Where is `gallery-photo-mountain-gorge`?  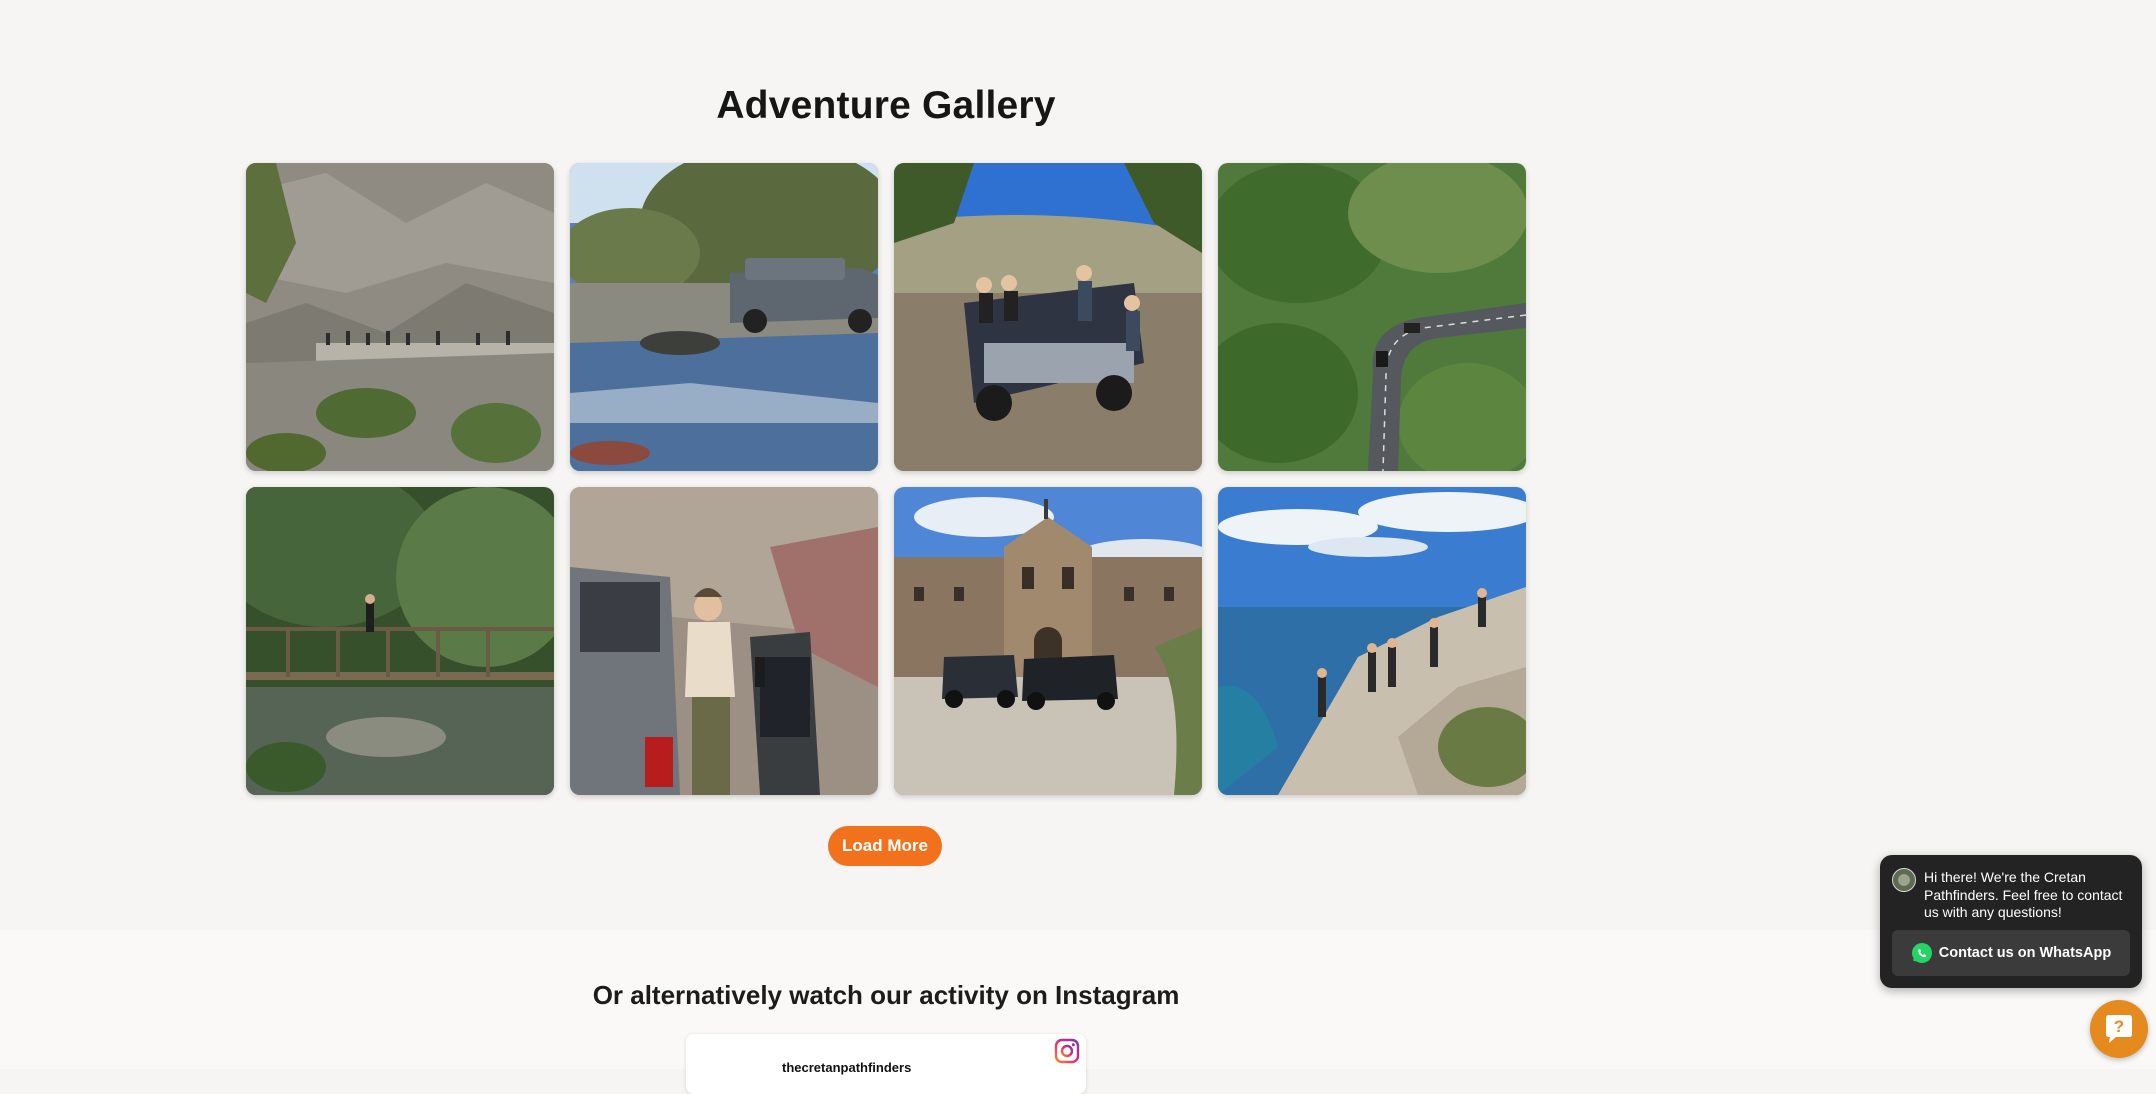
gallery-photo-mountain-gorge is located at coordinates (400, 317).